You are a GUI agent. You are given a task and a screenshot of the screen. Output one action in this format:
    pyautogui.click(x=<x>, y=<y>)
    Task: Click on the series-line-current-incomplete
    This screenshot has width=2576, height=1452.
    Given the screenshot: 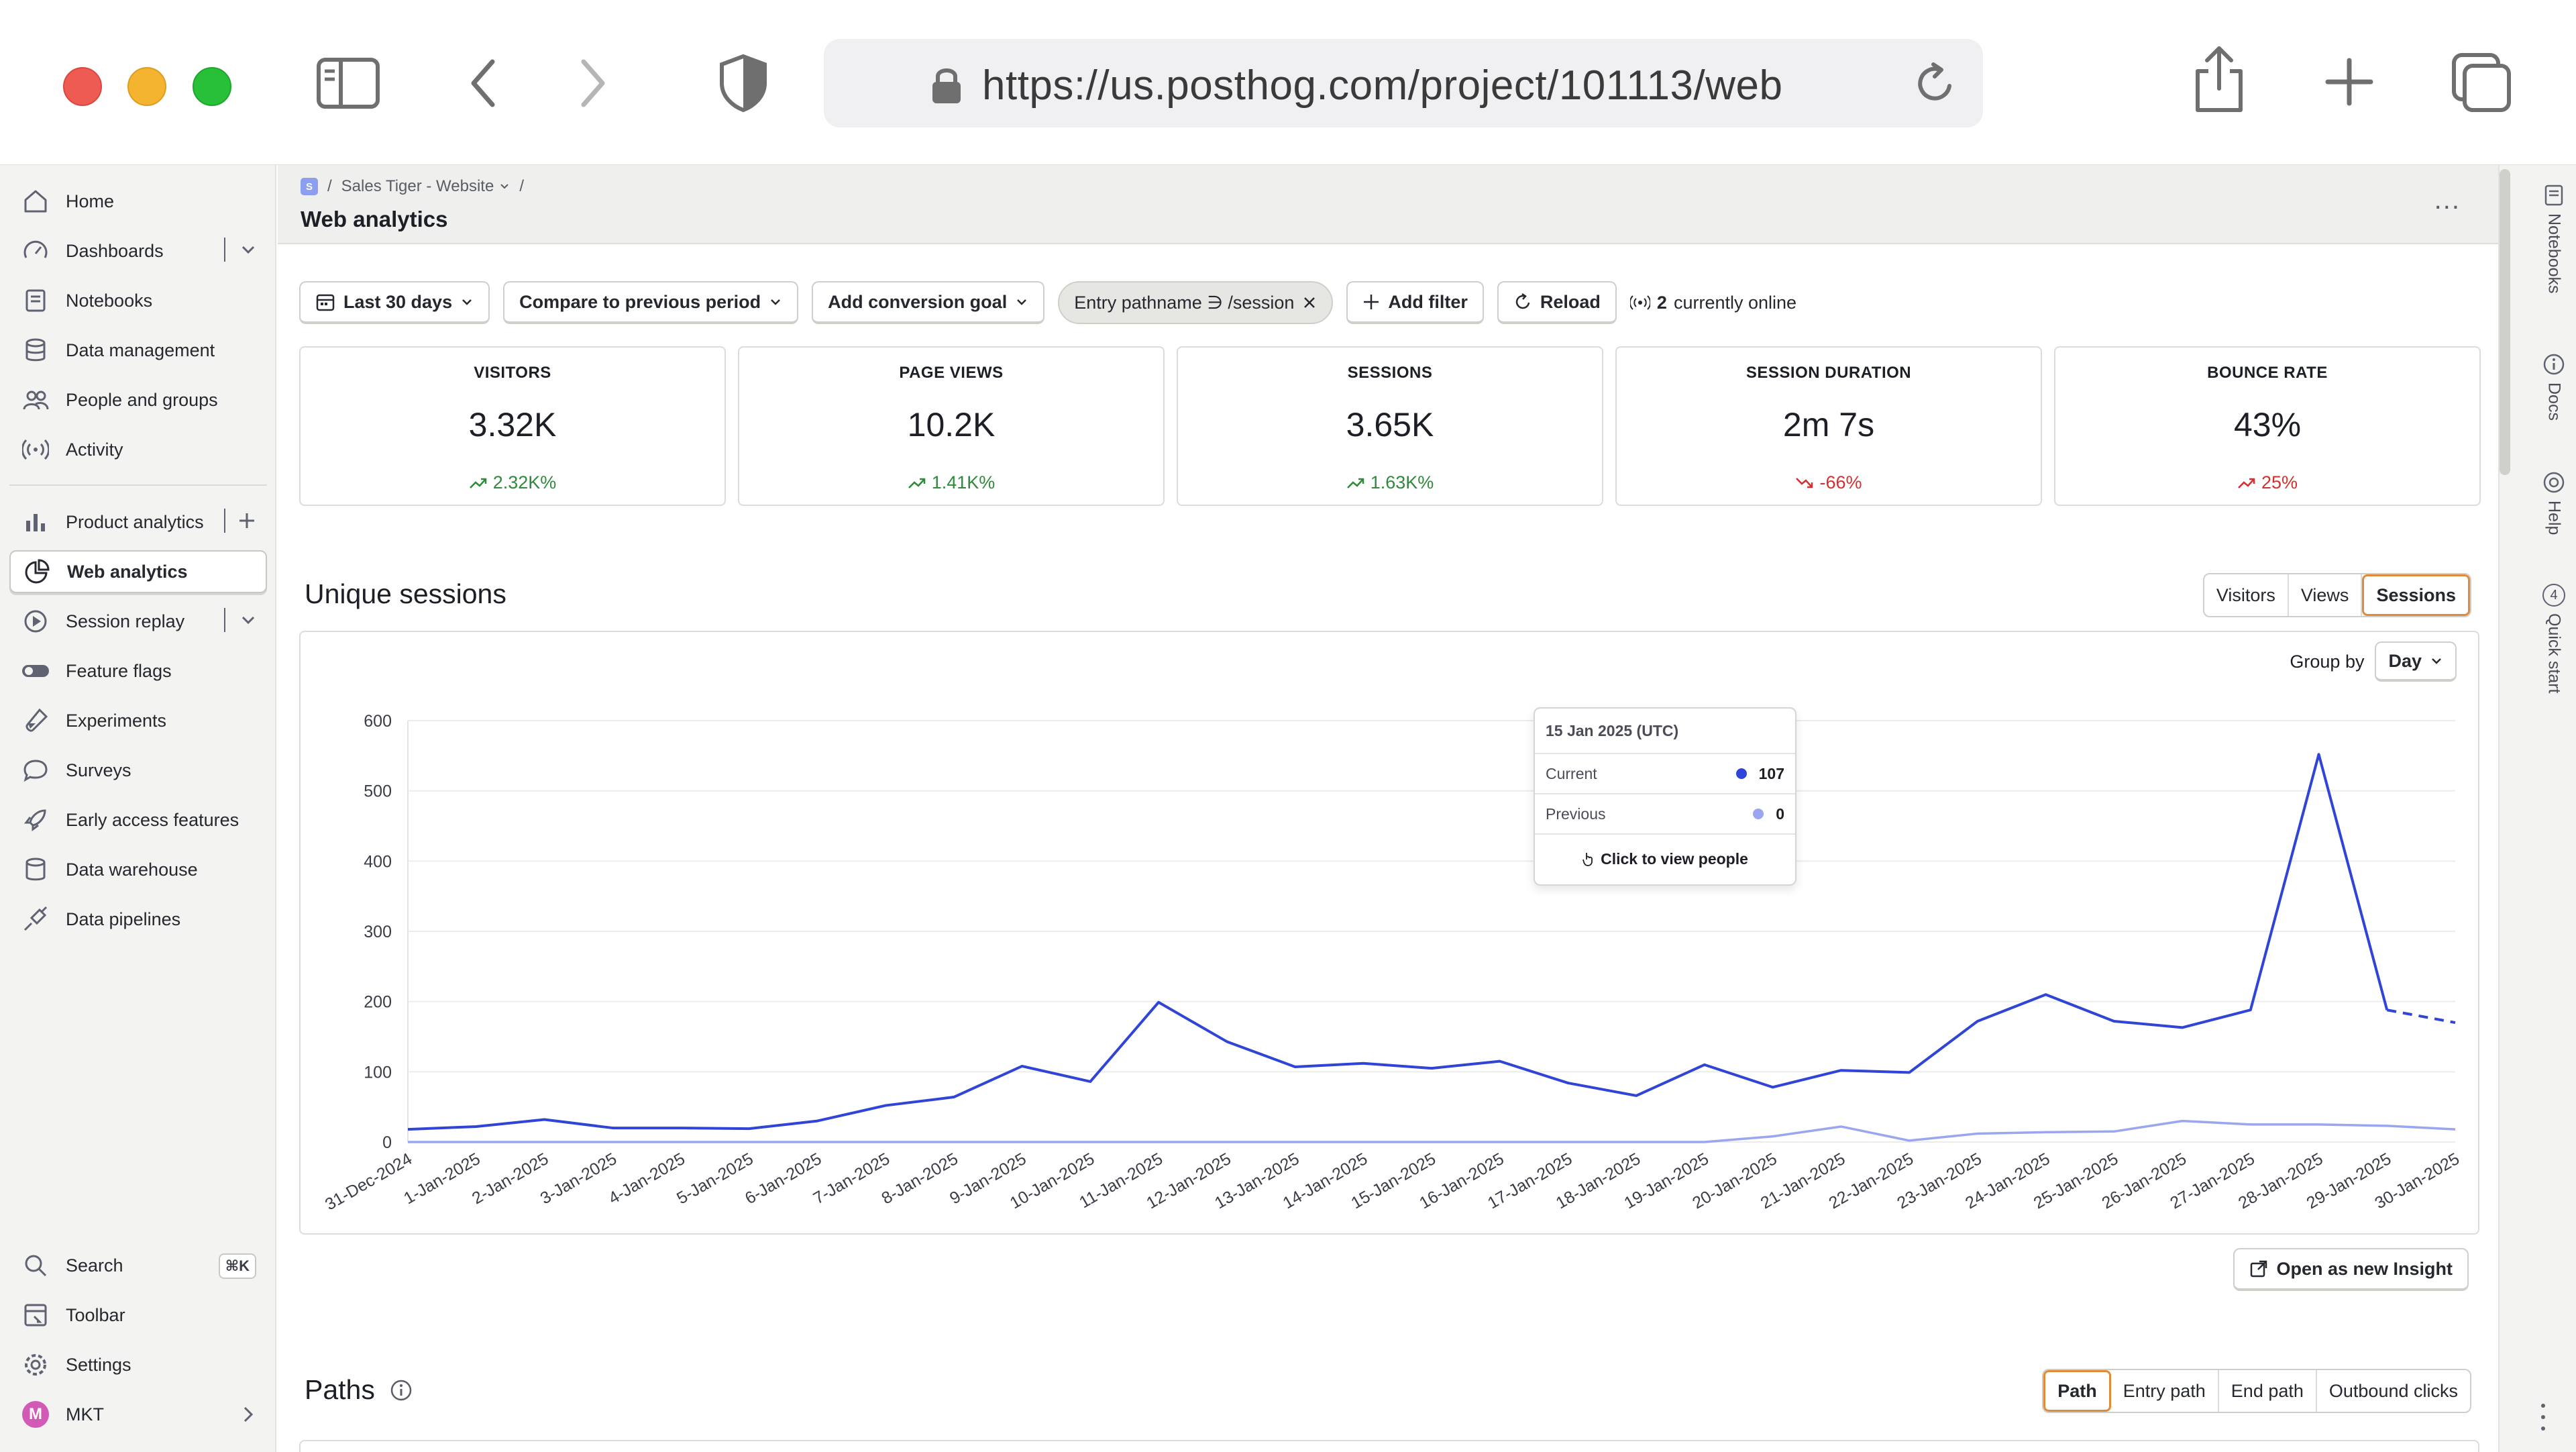 What is the action you would take?
    pyautogui.click(x=2421, y=1017)
    